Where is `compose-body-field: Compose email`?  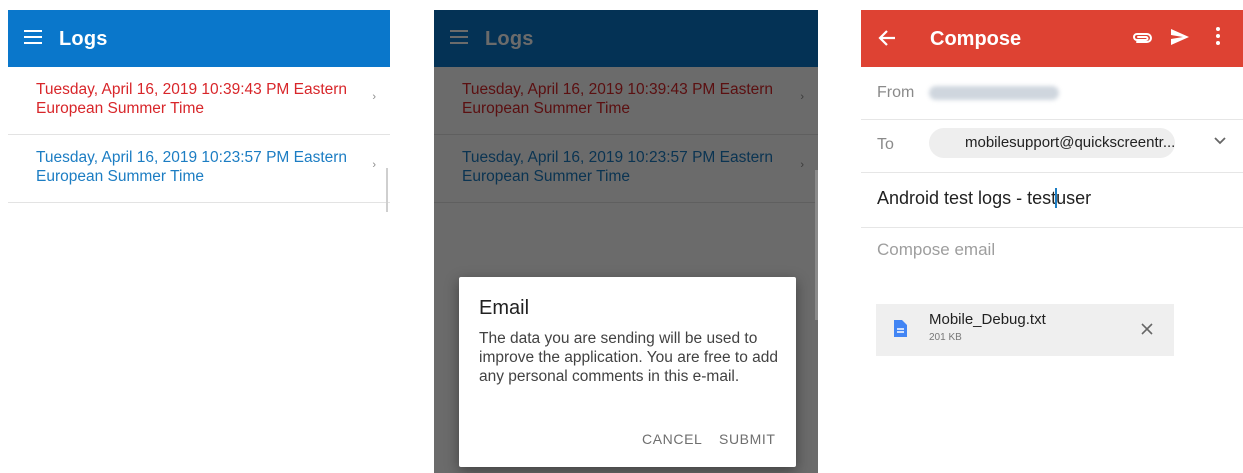 compose-body-field: Compose email is located at coordinates (936, 250).